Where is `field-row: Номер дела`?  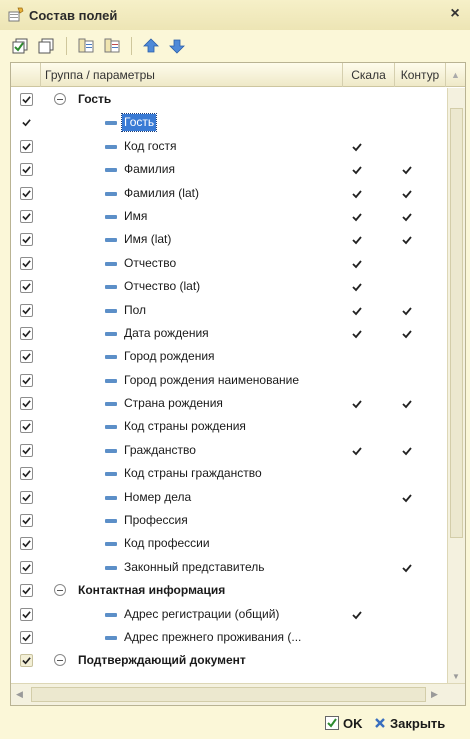 field-row: Номер дела is located at coordinates (229, 497).